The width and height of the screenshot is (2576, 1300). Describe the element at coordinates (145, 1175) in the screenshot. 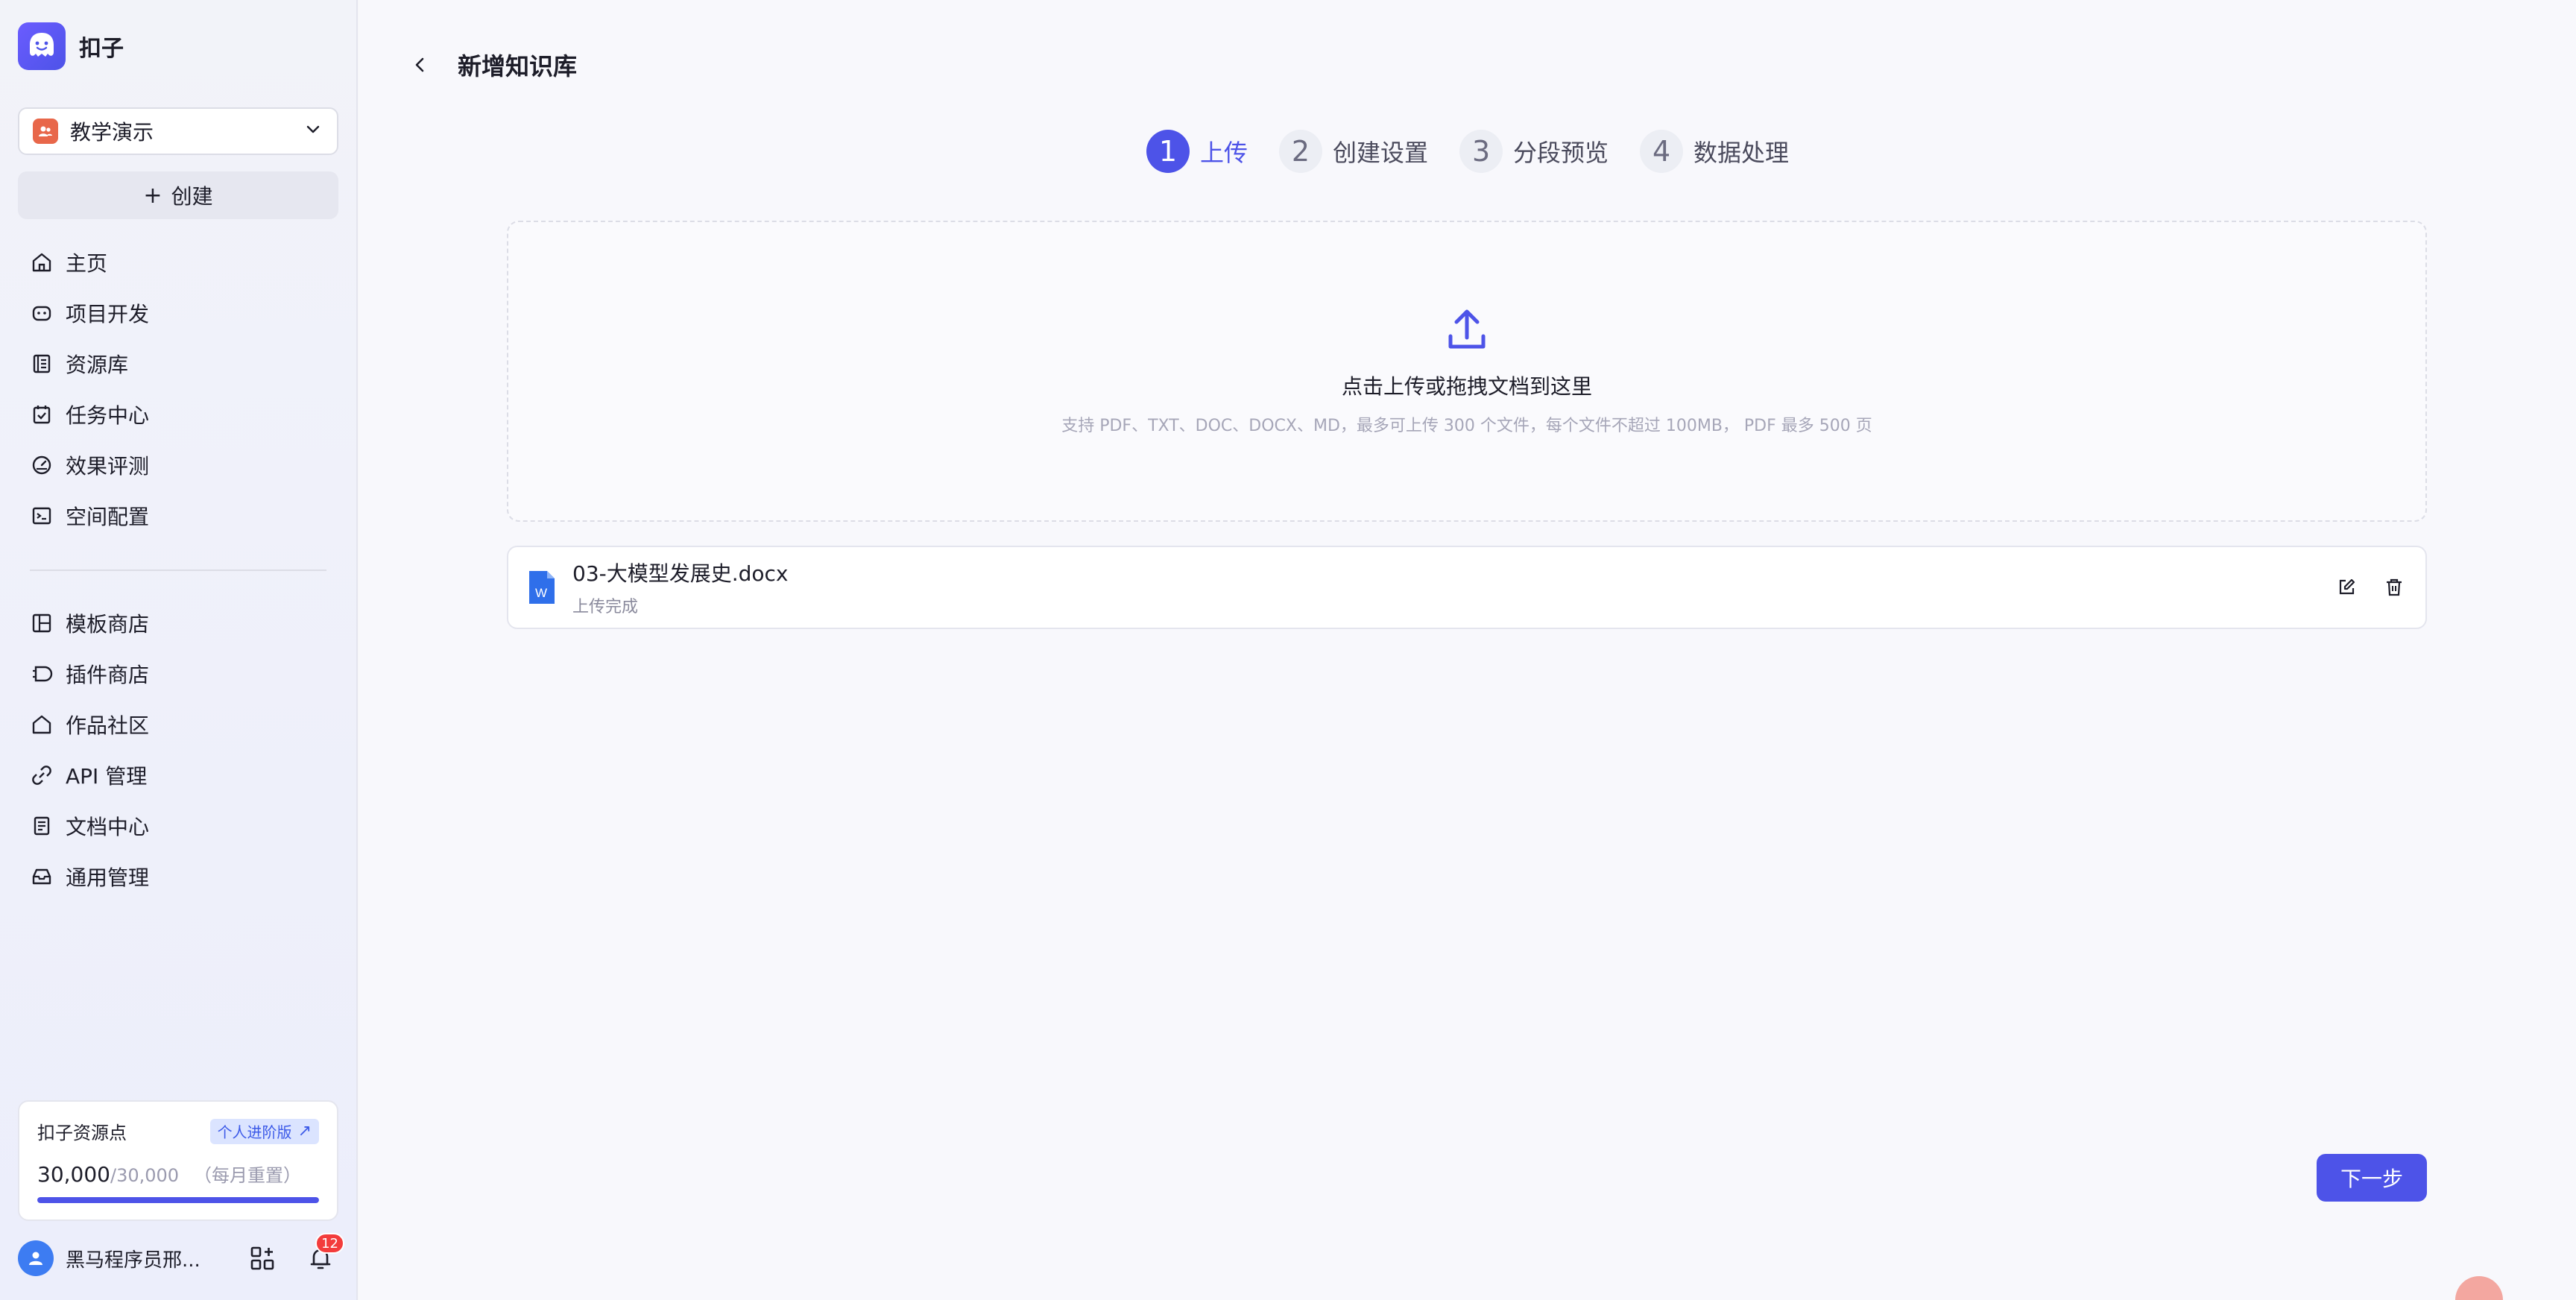

I see `points-max: /30,000` at that location.